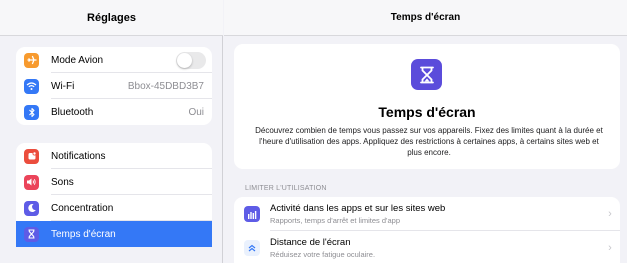 This screenshot has width=627, height=263. Describe the element at coordinates (114, 156) in the screenshot. I see `sidebar-item-notifications: Notifications` at that location.